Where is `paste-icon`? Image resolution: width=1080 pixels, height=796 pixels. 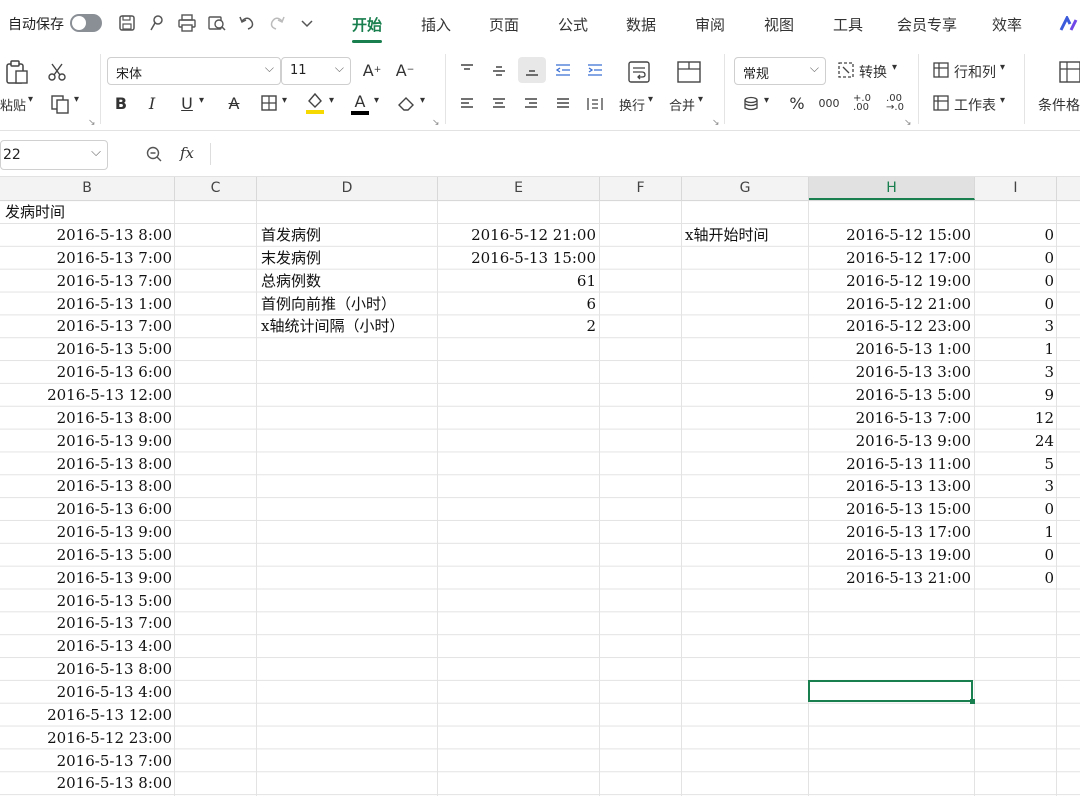 paste-icon is located at coordinates (17, 72).